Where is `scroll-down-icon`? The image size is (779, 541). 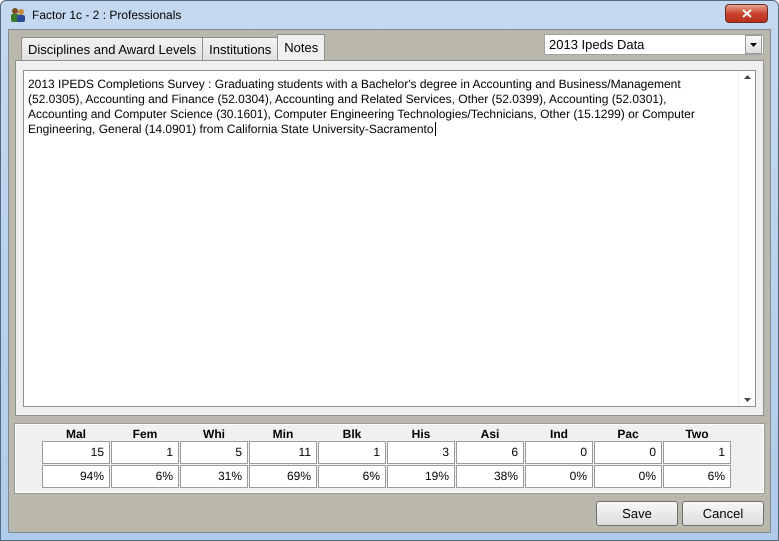 scroll-down-icon is located at coordinates (747, 400).